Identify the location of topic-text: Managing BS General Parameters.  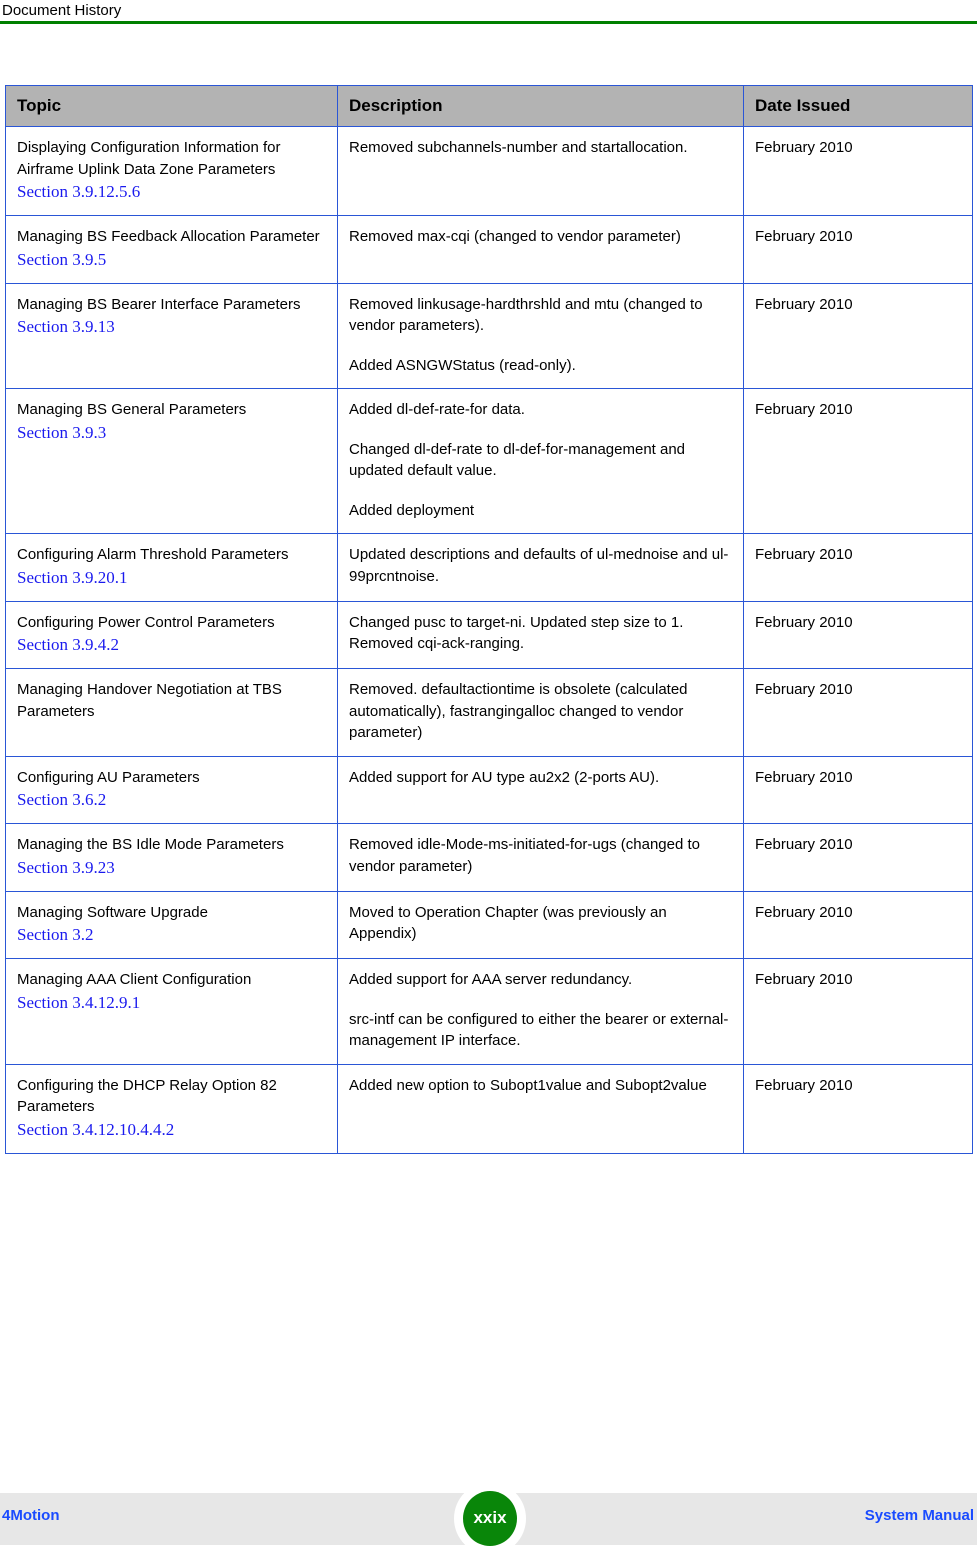
(132, 409).